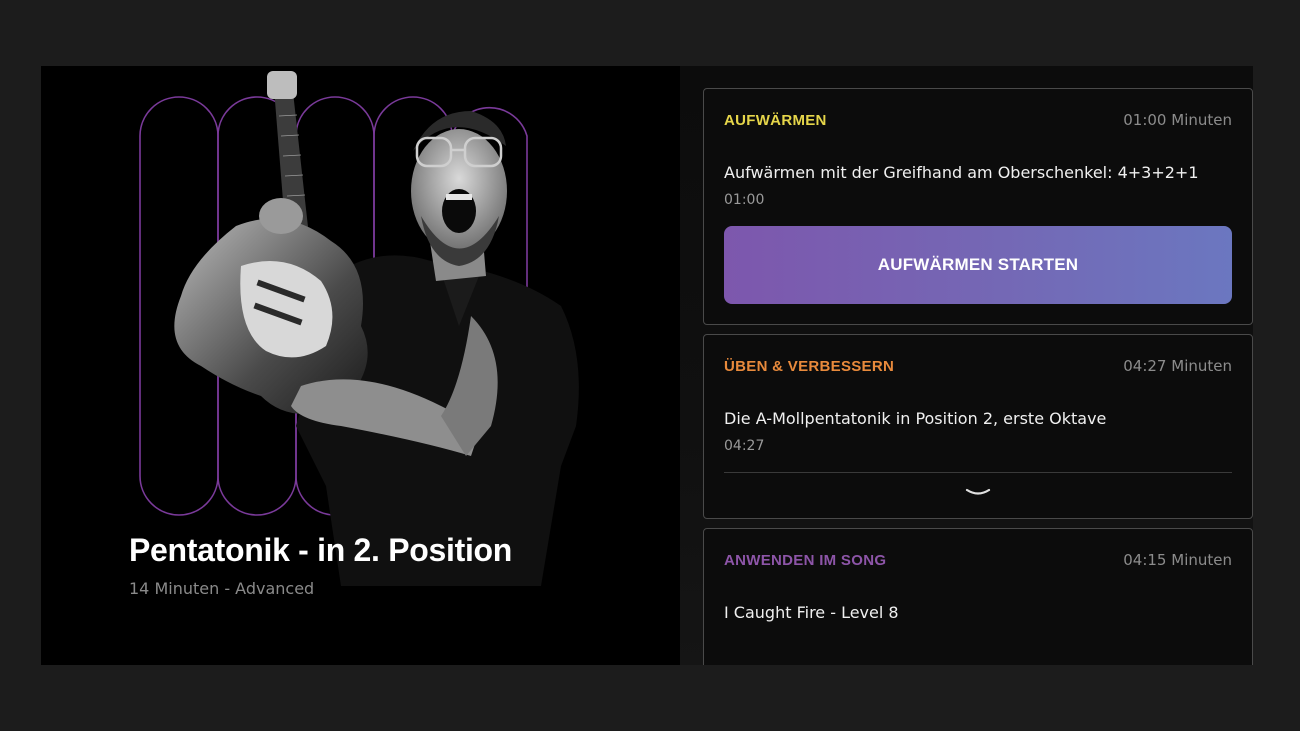  Describe the element at coordinates (321, 550) in the screenshot. I see `lesson-title: Pentatonik - in 2. Position` at that location.